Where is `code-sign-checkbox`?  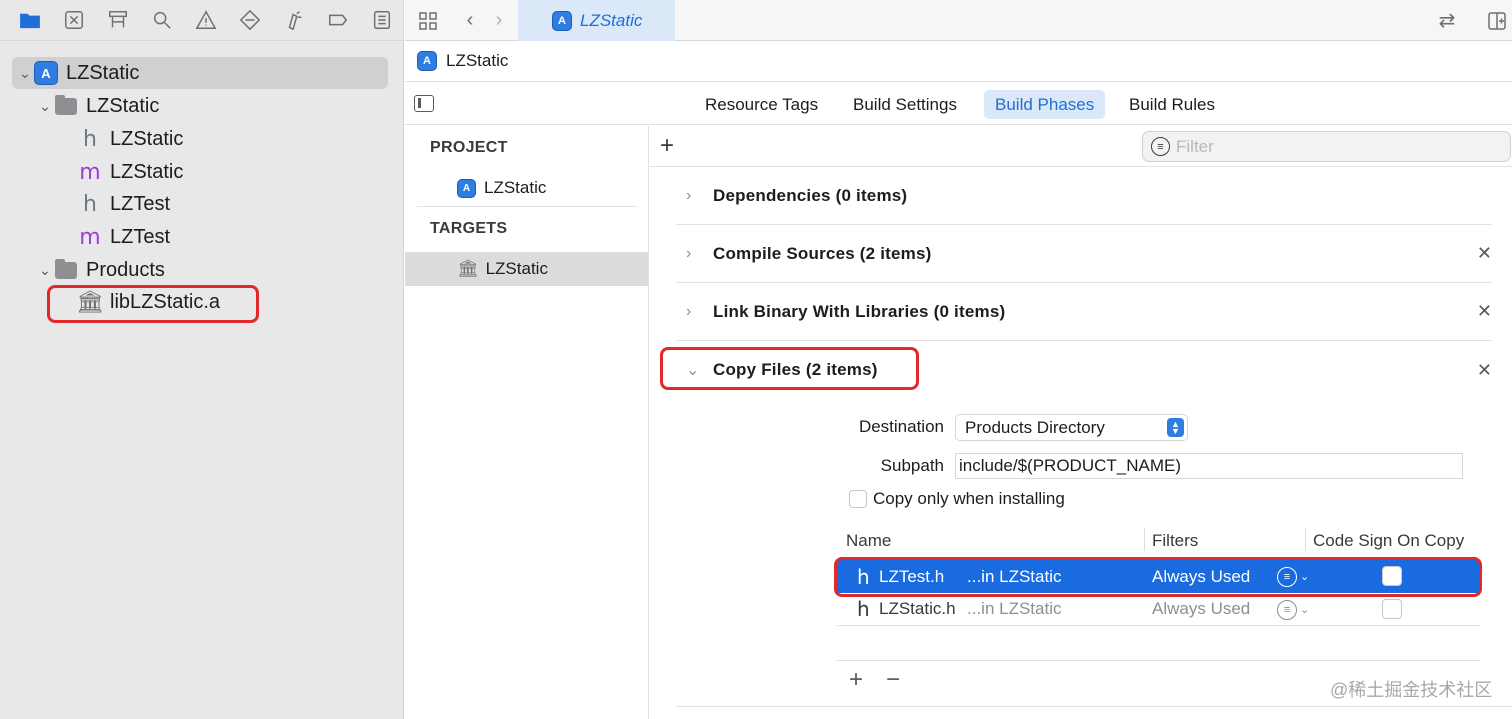 code-sign-checkbox is located at coordinates (1392, 609).